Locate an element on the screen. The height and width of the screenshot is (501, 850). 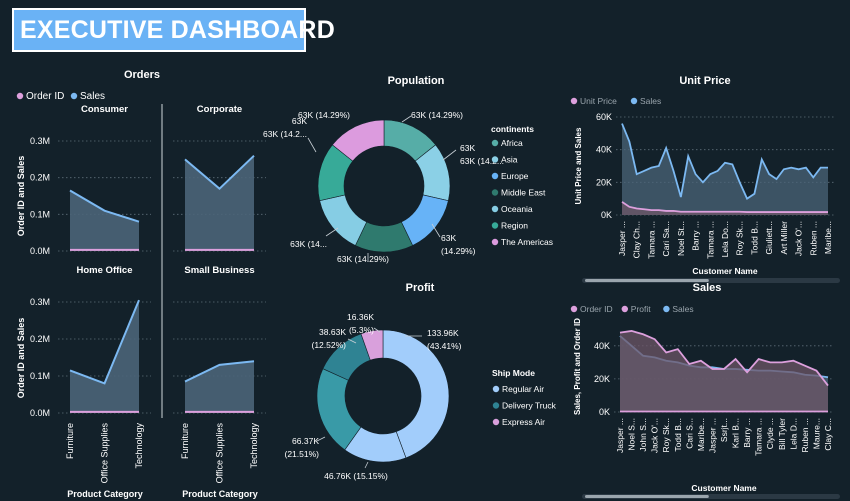
legend-item-oceania: Oceania is located at coordinates (517, 209).